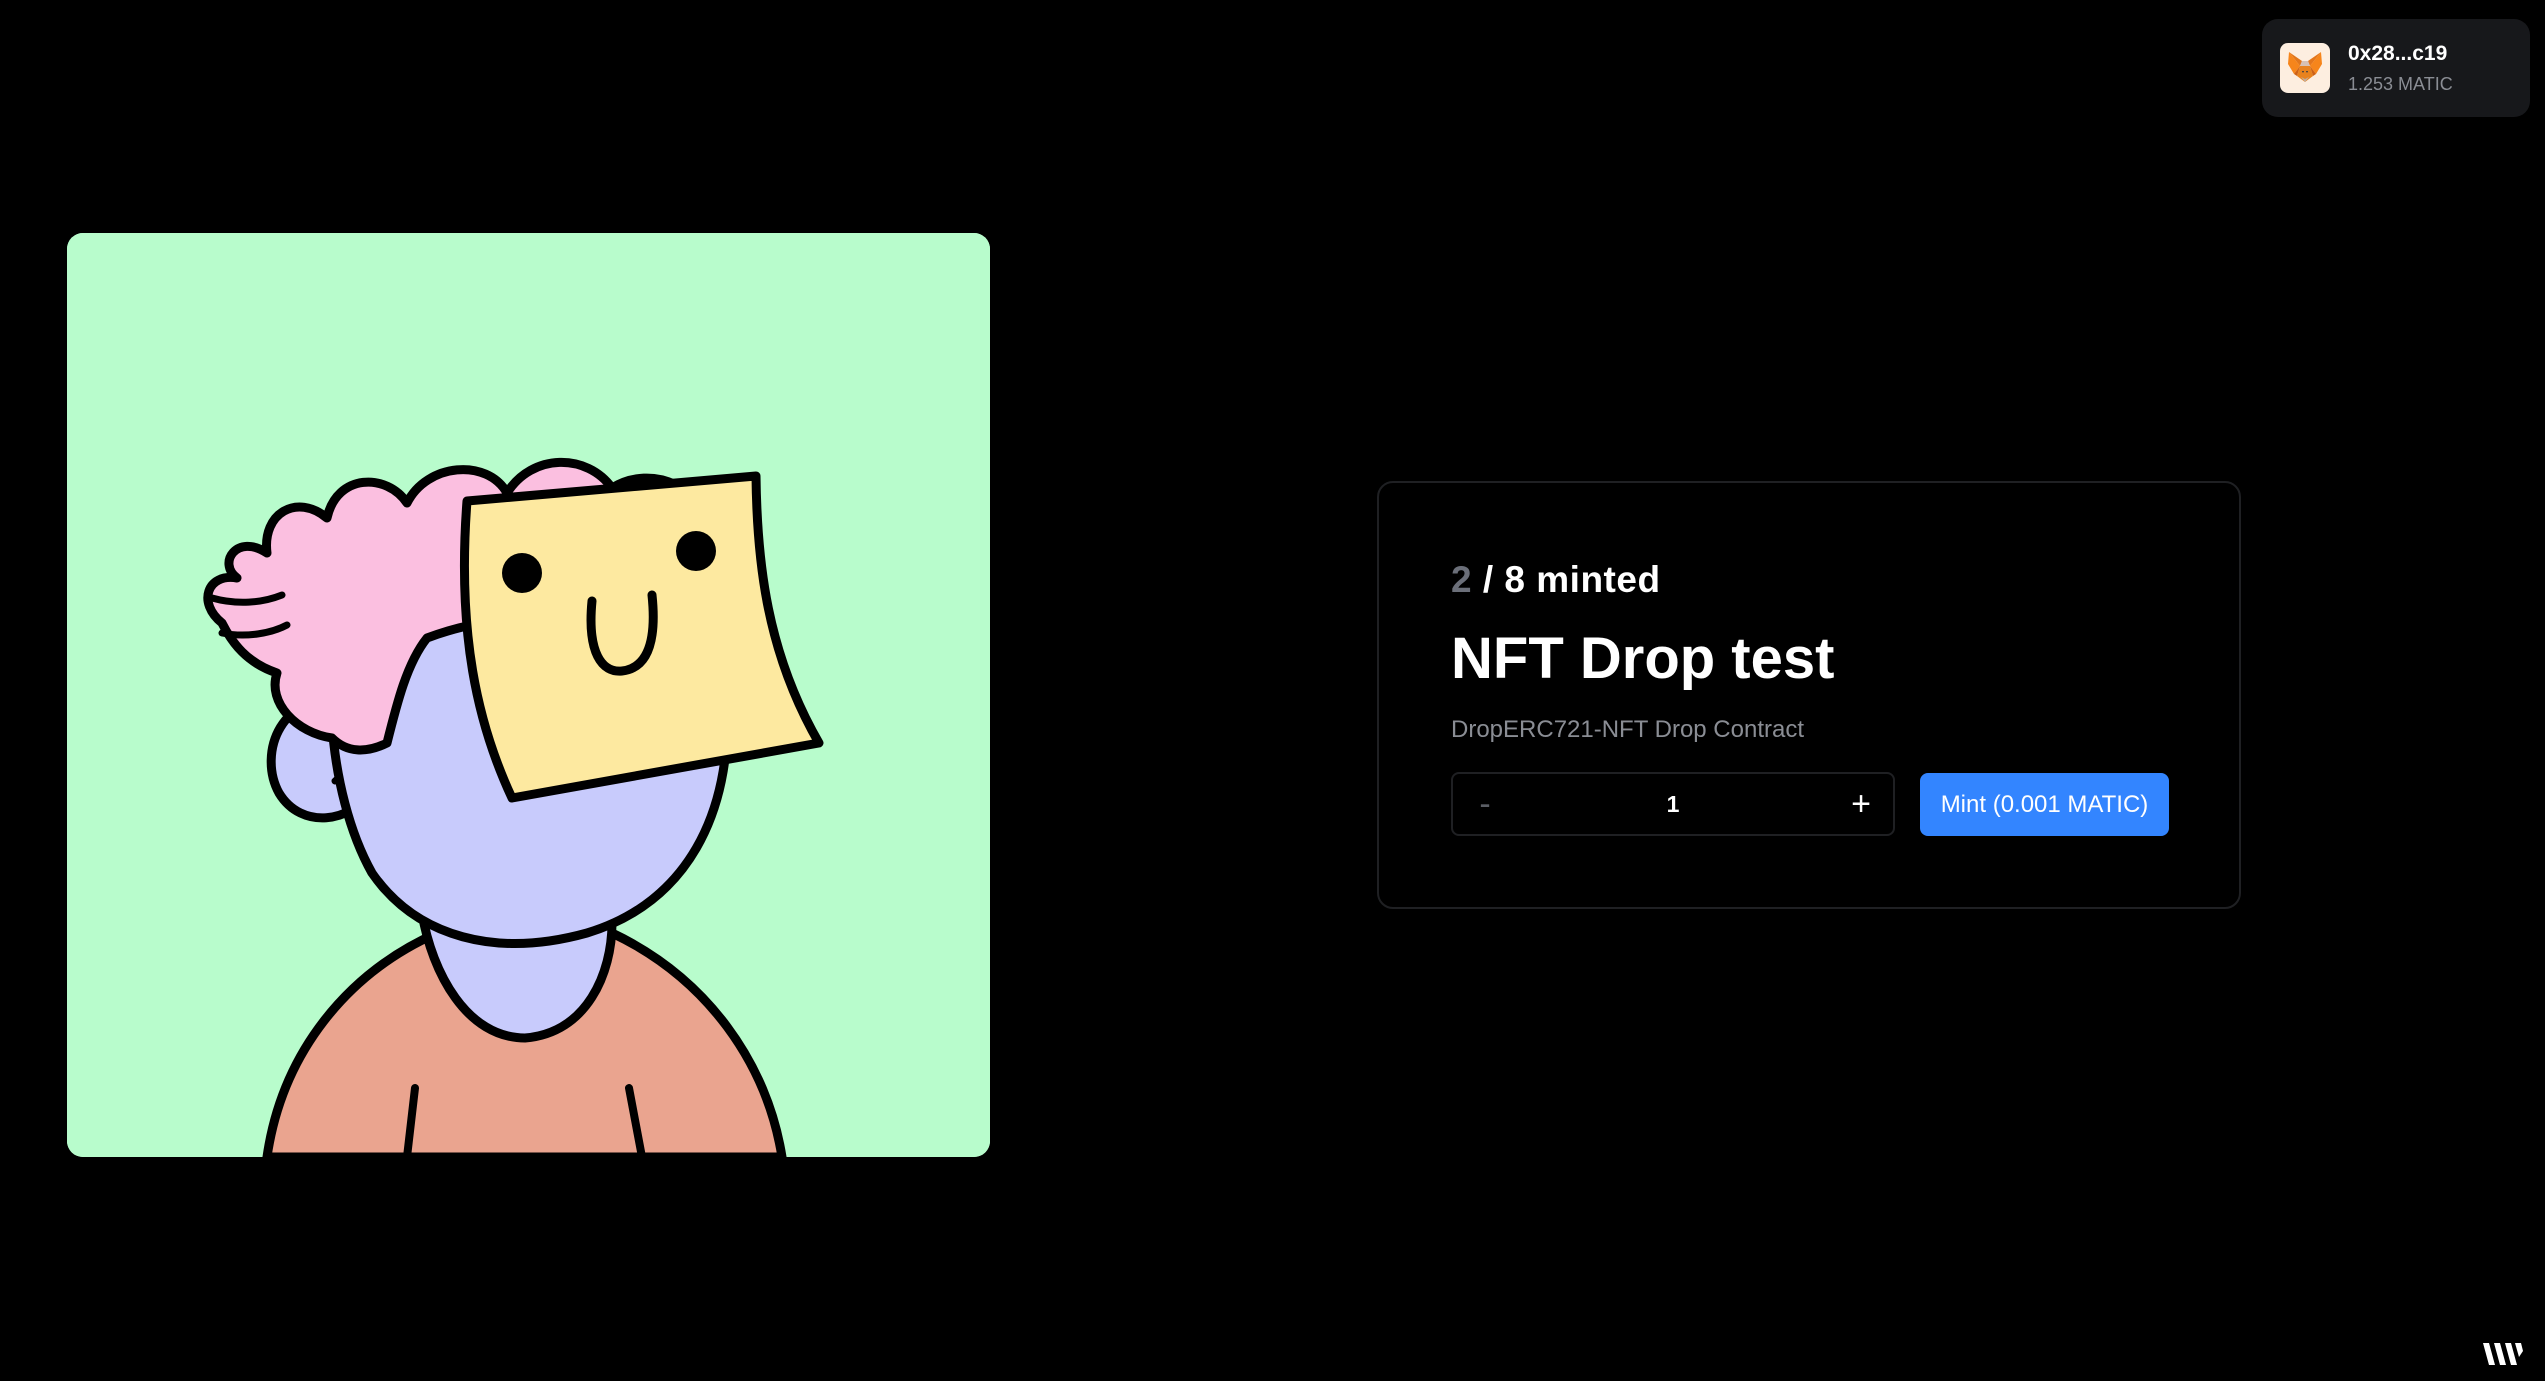  Describe the element at coordinates (2400, 83) in the screenshot. I see `wallet-balance: 1.253 MATIC` at that location.